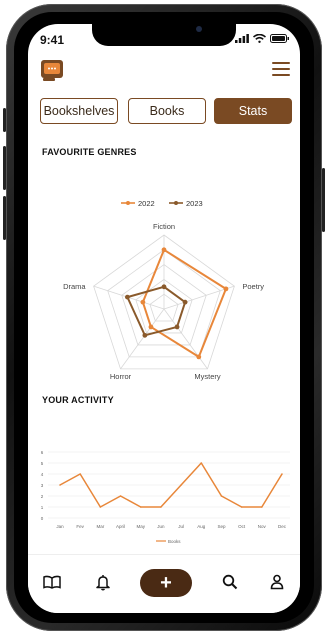 The width and height of the screenshot is (328, 635). What do you see at coordinates (146, 203) in the screenshot?
I see `legend-label: 2022` at bounding box center [146, 203].